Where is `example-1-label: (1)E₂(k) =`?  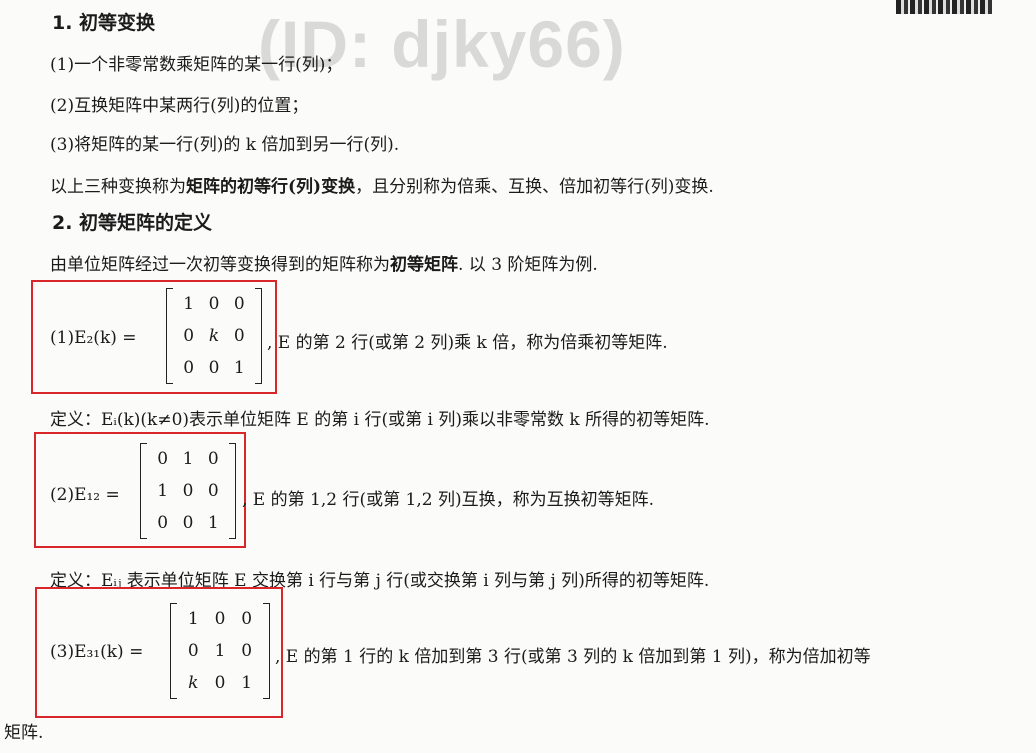
example-1-label: (1)E₂(k) = is located at coordinates (93, 338).